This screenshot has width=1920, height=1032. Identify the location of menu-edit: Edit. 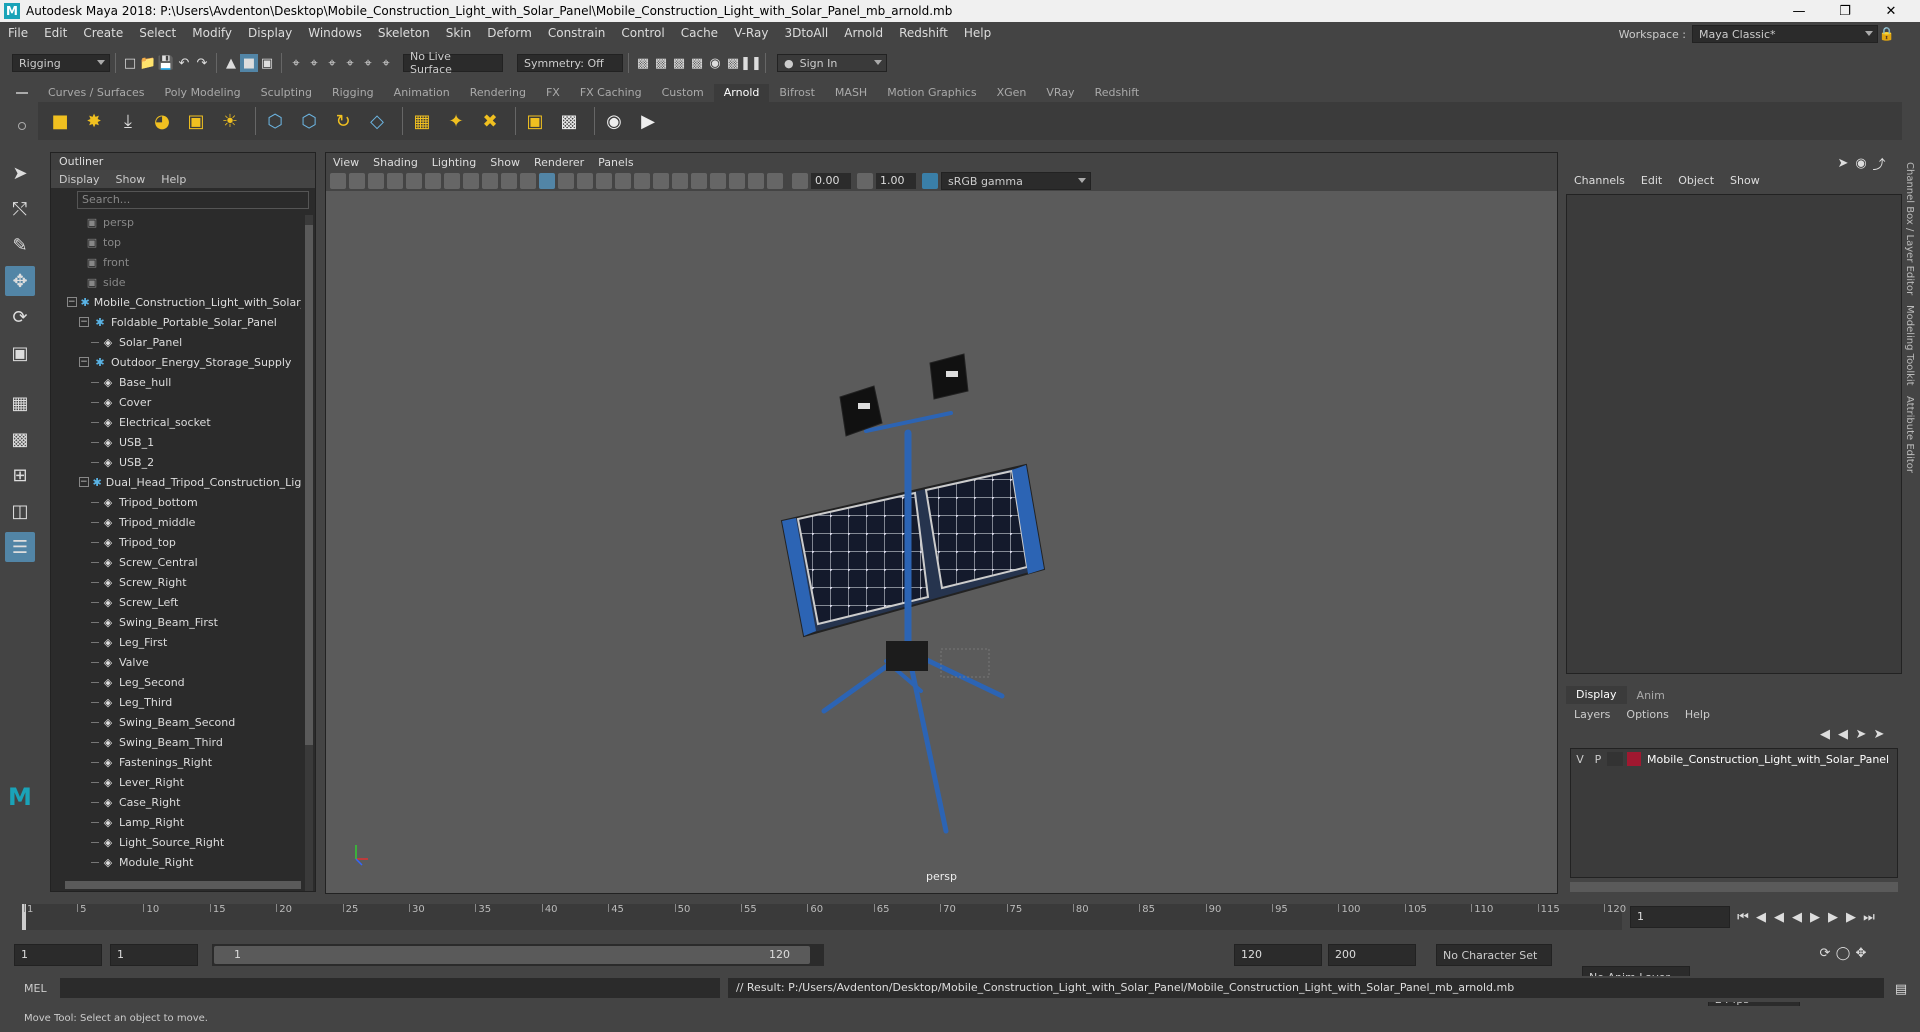
(55, 33).